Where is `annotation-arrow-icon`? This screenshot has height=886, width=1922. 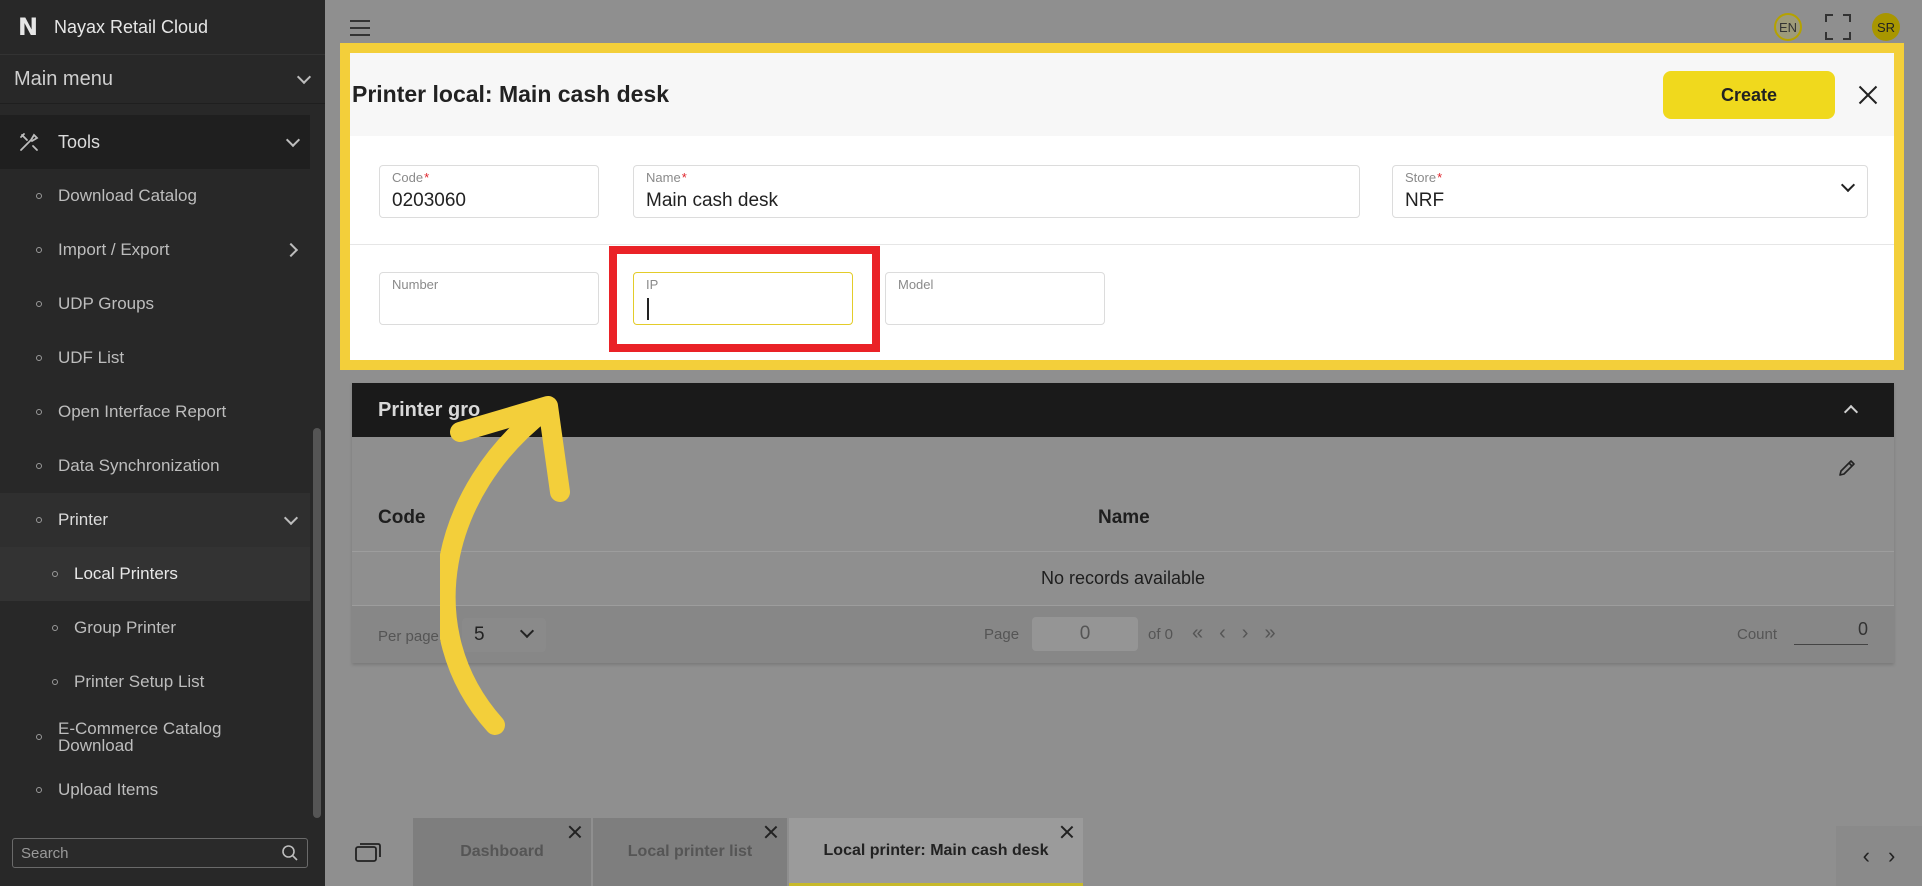
annotation-arrow-icon is located at coordinates (505, 565).